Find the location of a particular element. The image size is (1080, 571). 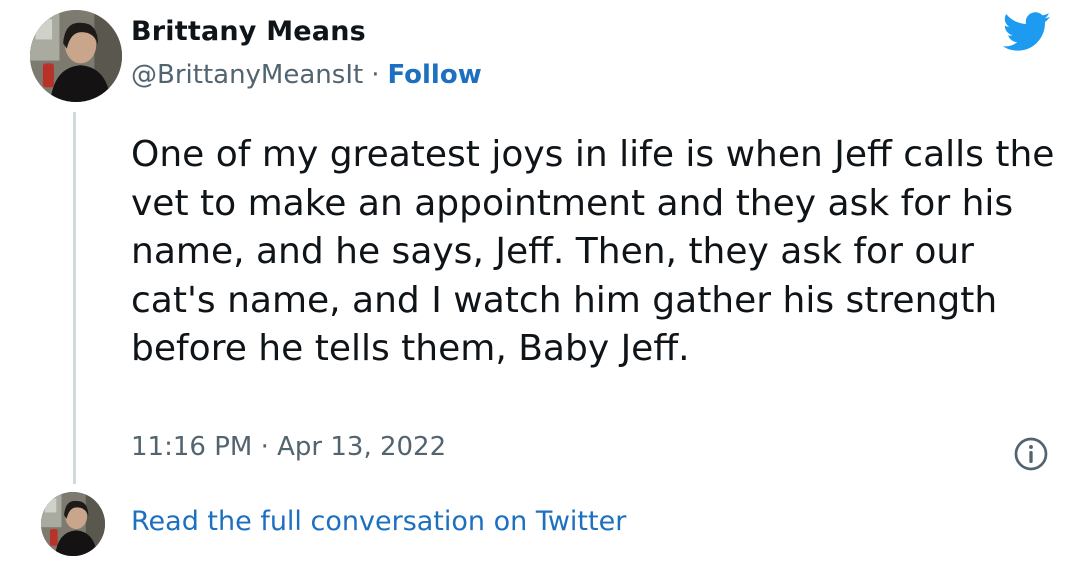

handle-row: @BrittanyMeansIt · Follow is located at coordinates (306, 75).